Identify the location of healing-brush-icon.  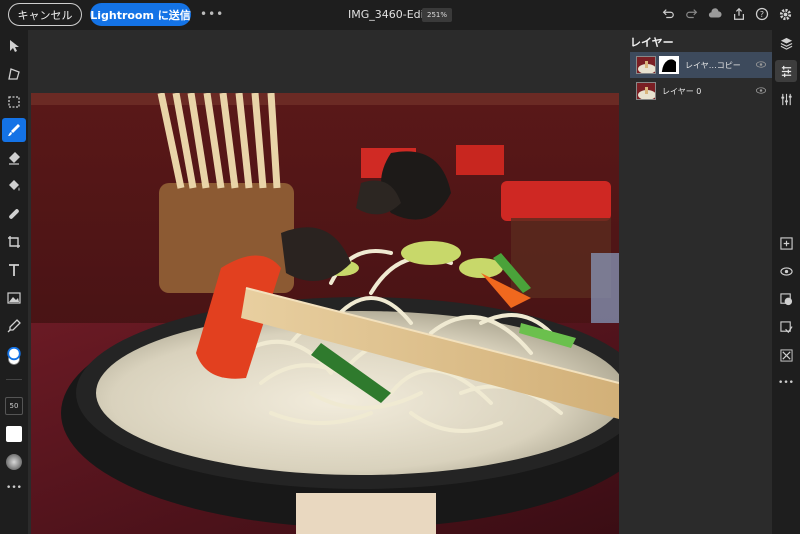
(14, 214).